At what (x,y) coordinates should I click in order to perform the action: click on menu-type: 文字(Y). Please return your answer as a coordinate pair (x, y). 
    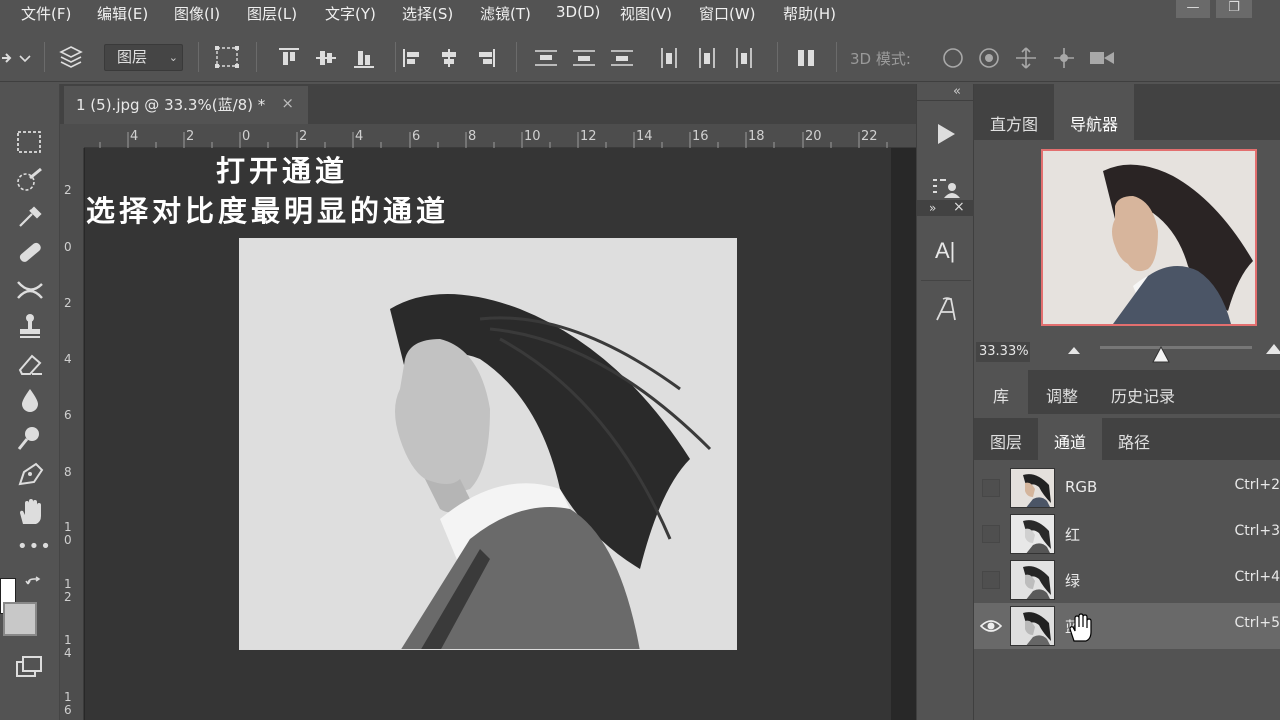
    Looking at the image, I should click on (350, 13).